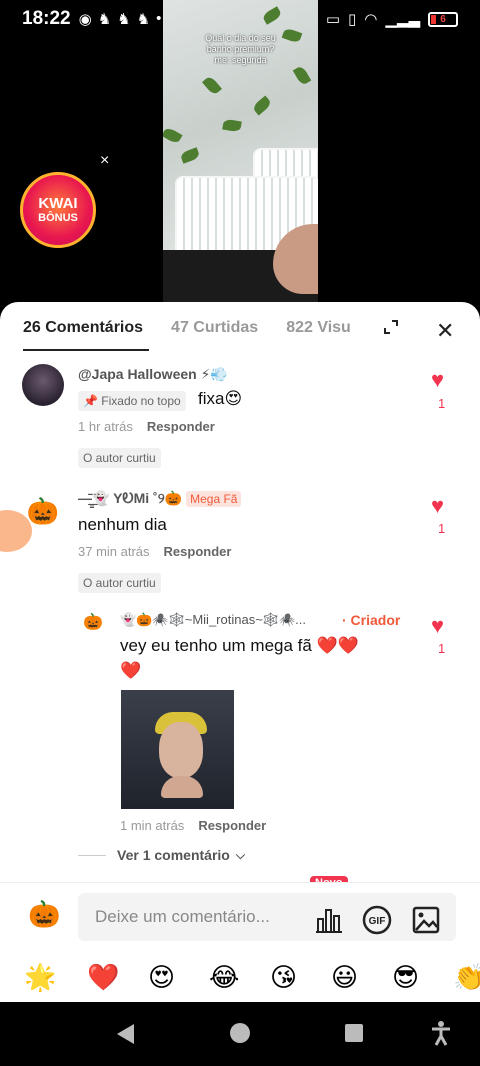 Image resolution: width=480 pixels, height=1066 pixels. Describe the element at coordinates (46, 18) in the screenshot. I see `status-time: 18:22` at that location.